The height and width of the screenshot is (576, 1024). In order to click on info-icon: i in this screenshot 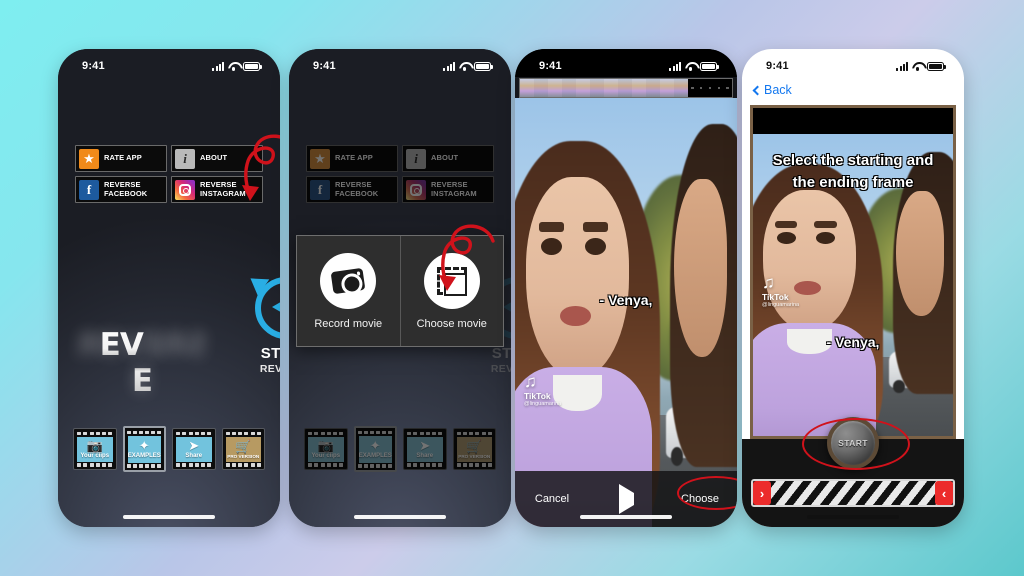, I will do `click(185, 158)`.